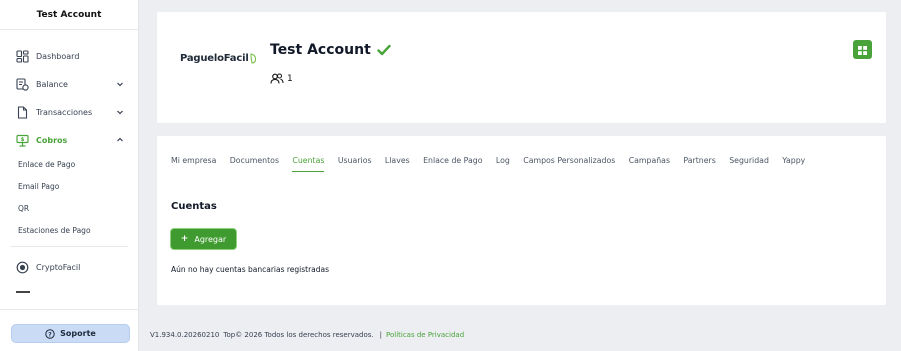  Describe the element at coordinates (193, 164) in the screenshot. I see `tab-mi-empresa: Mi empresa` at that location.